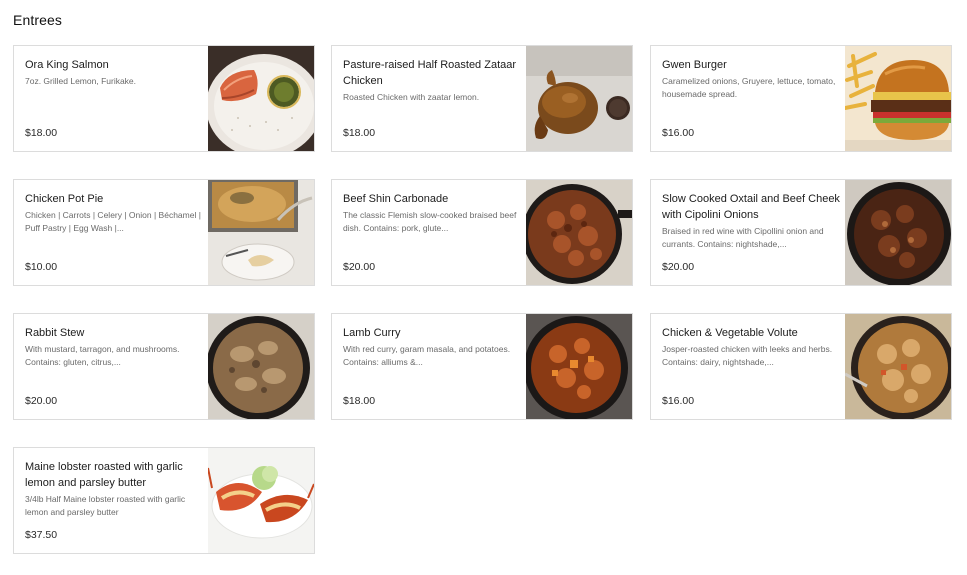  I want to click on menu-item-price: $37.50, so click(41, 535).